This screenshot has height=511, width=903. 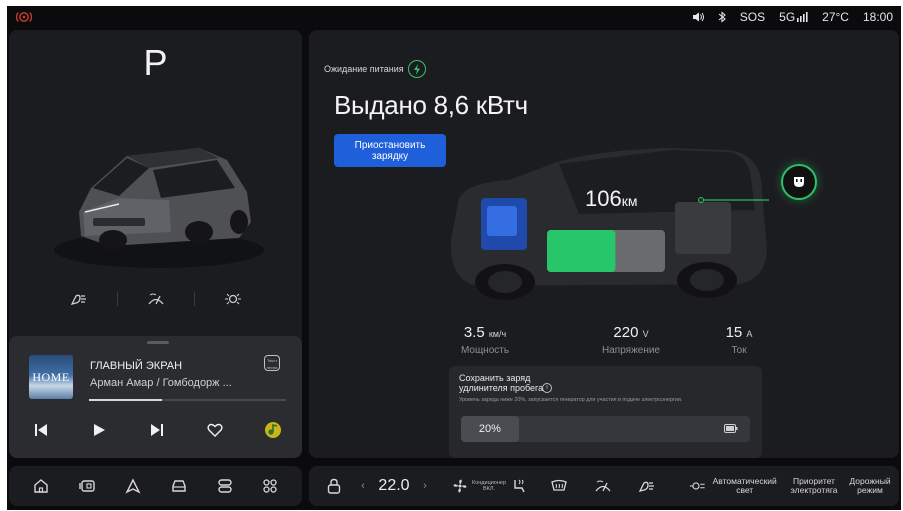 I want to click on cabin-temperature: 22.0, so click(x=394, y=486).